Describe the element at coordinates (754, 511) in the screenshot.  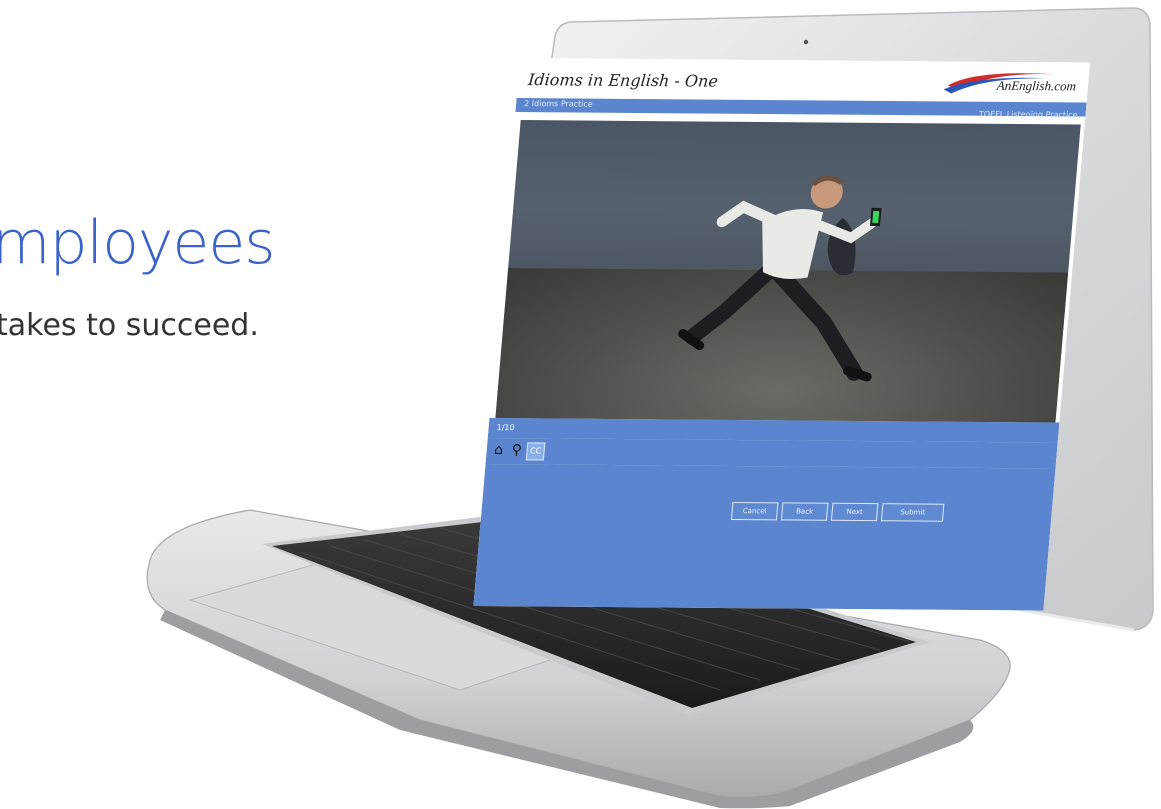
I see `cancel-button: Cancel` at that location.